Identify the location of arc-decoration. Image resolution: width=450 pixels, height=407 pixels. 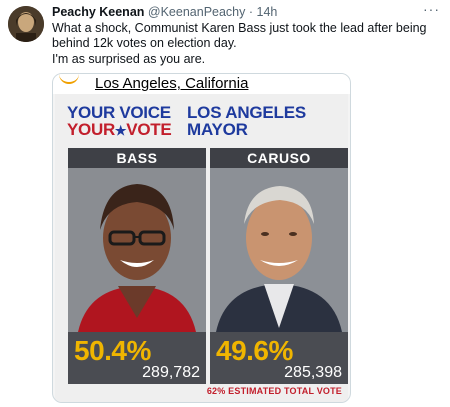
(69, 79).